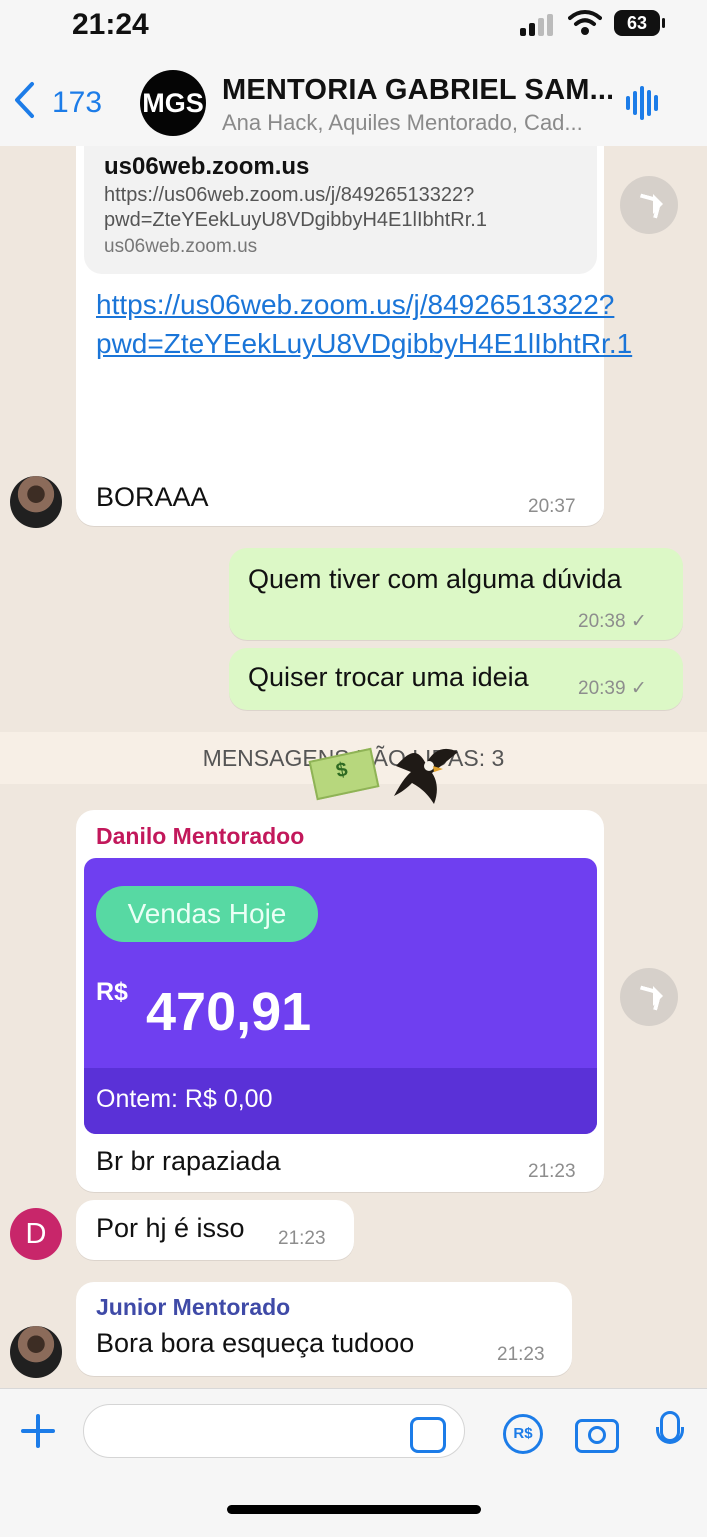 The image size is (707, 1537). I want to click on unread-chat-count: 173, so click(77, 103).